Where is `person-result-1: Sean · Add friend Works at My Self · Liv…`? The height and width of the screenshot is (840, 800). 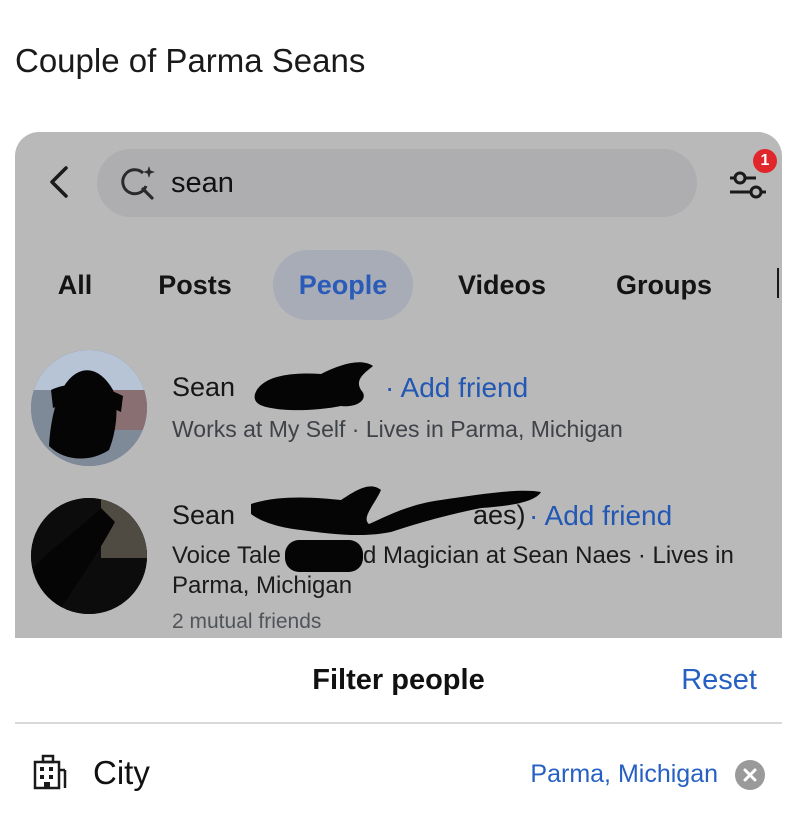 person-result-1: Sean · Add friend Works at My Self · Liv… is located at coordinates (398, 408).